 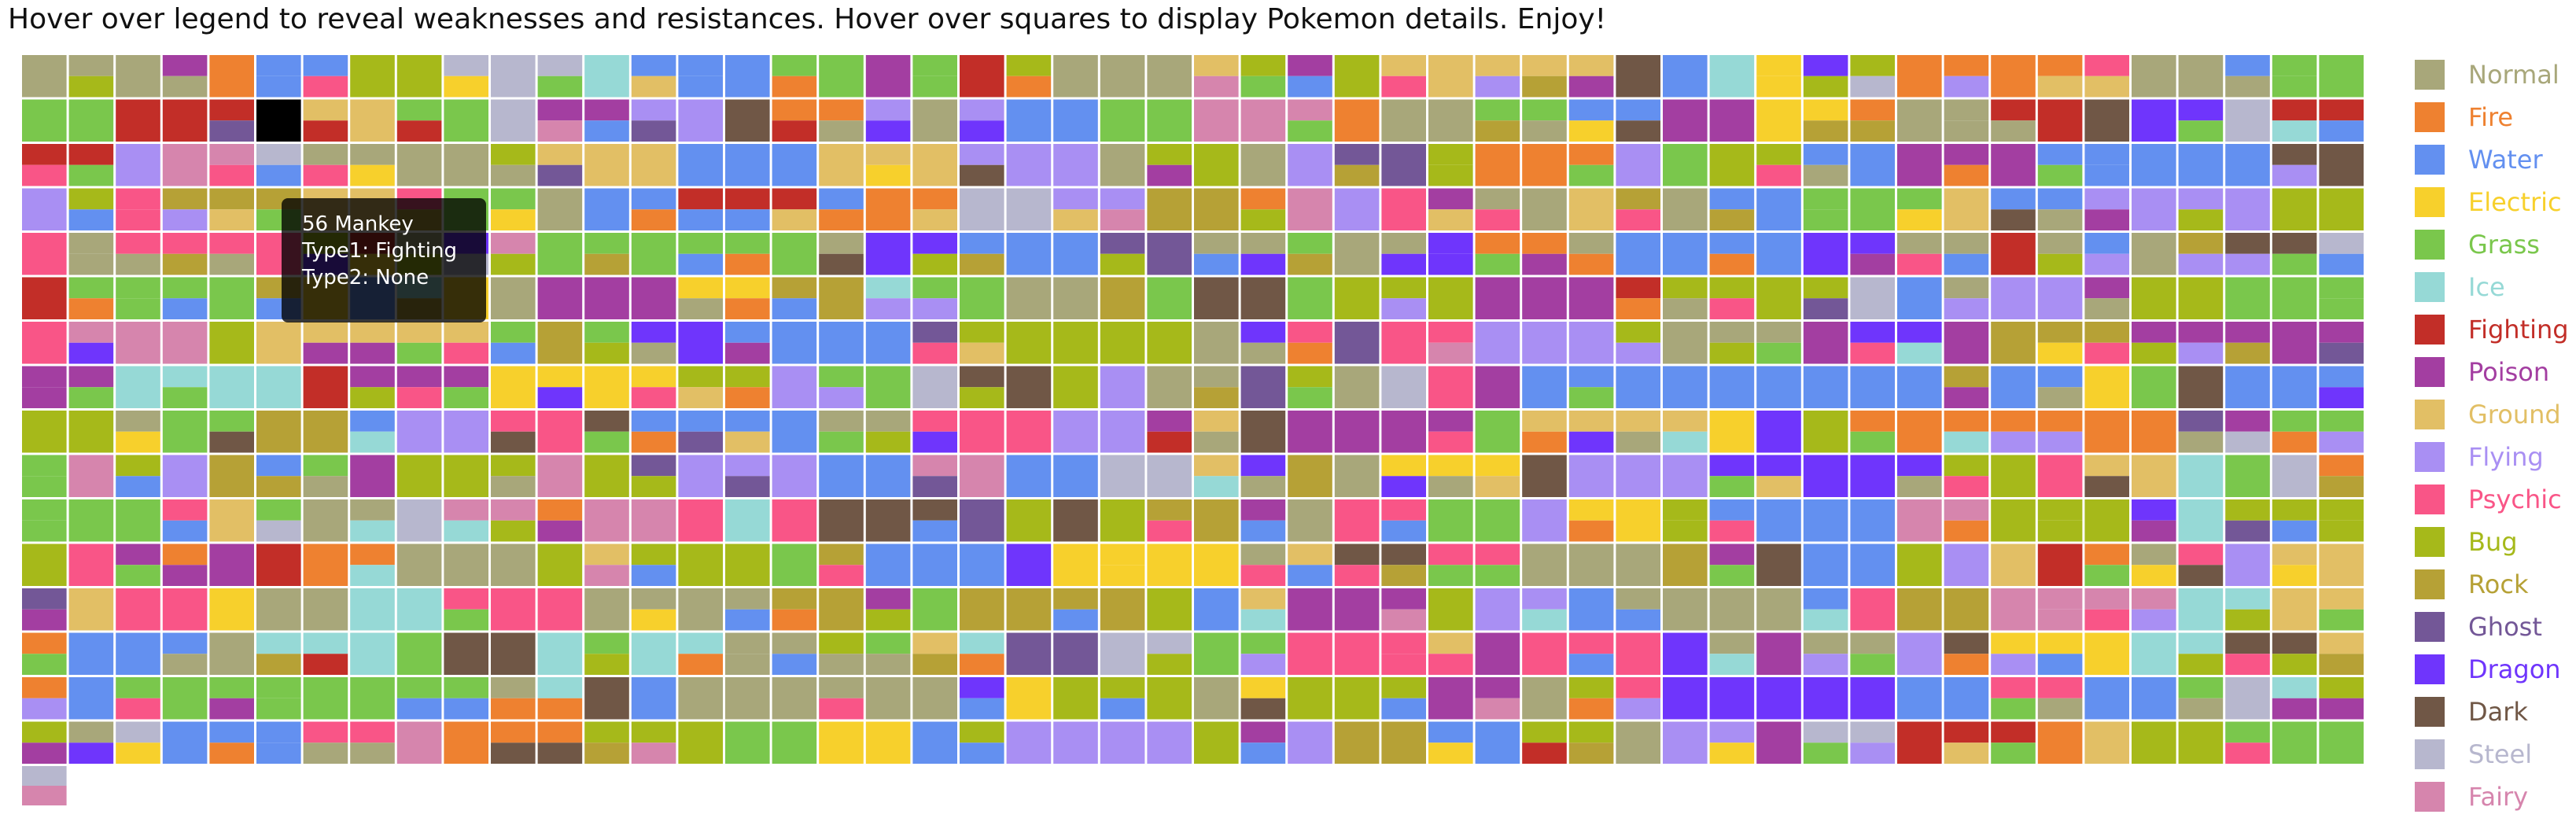 What do you see at coordinates (2493, 499) in the screenshot?
I see `legend-item-psychic: Psychic` at bounding box center [2493, 499].